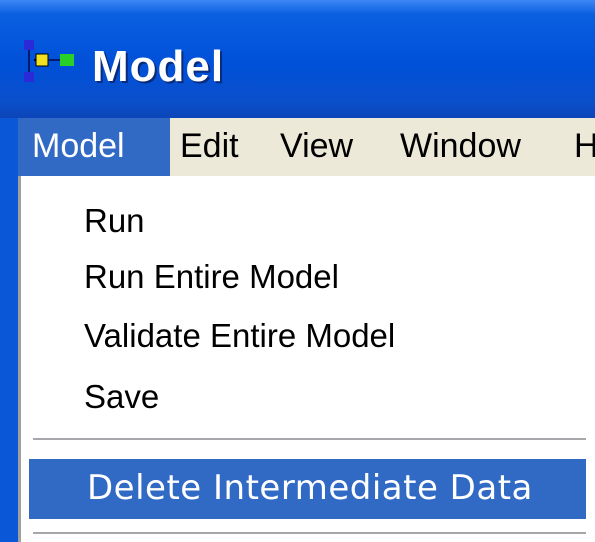 The height and width of the screenshot is (542, 595). Describe the element at coordinates (94, 147) in the screenshot. I see `menu-model: Model` at that location.